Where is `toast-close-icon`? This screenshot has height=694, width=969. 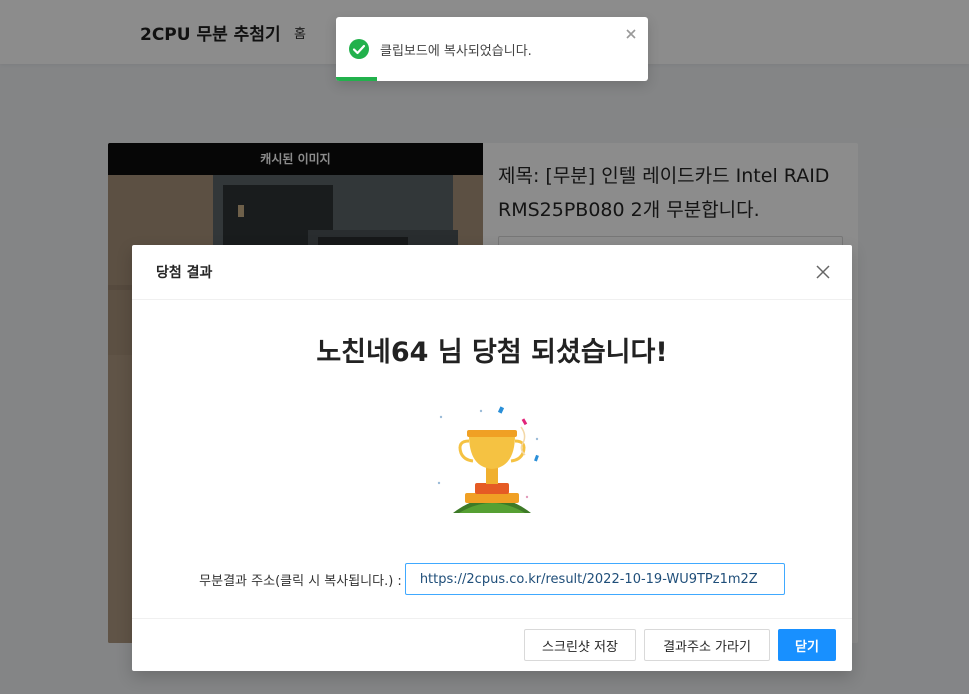 toast-close-icon is located at coordinates (631, 34).